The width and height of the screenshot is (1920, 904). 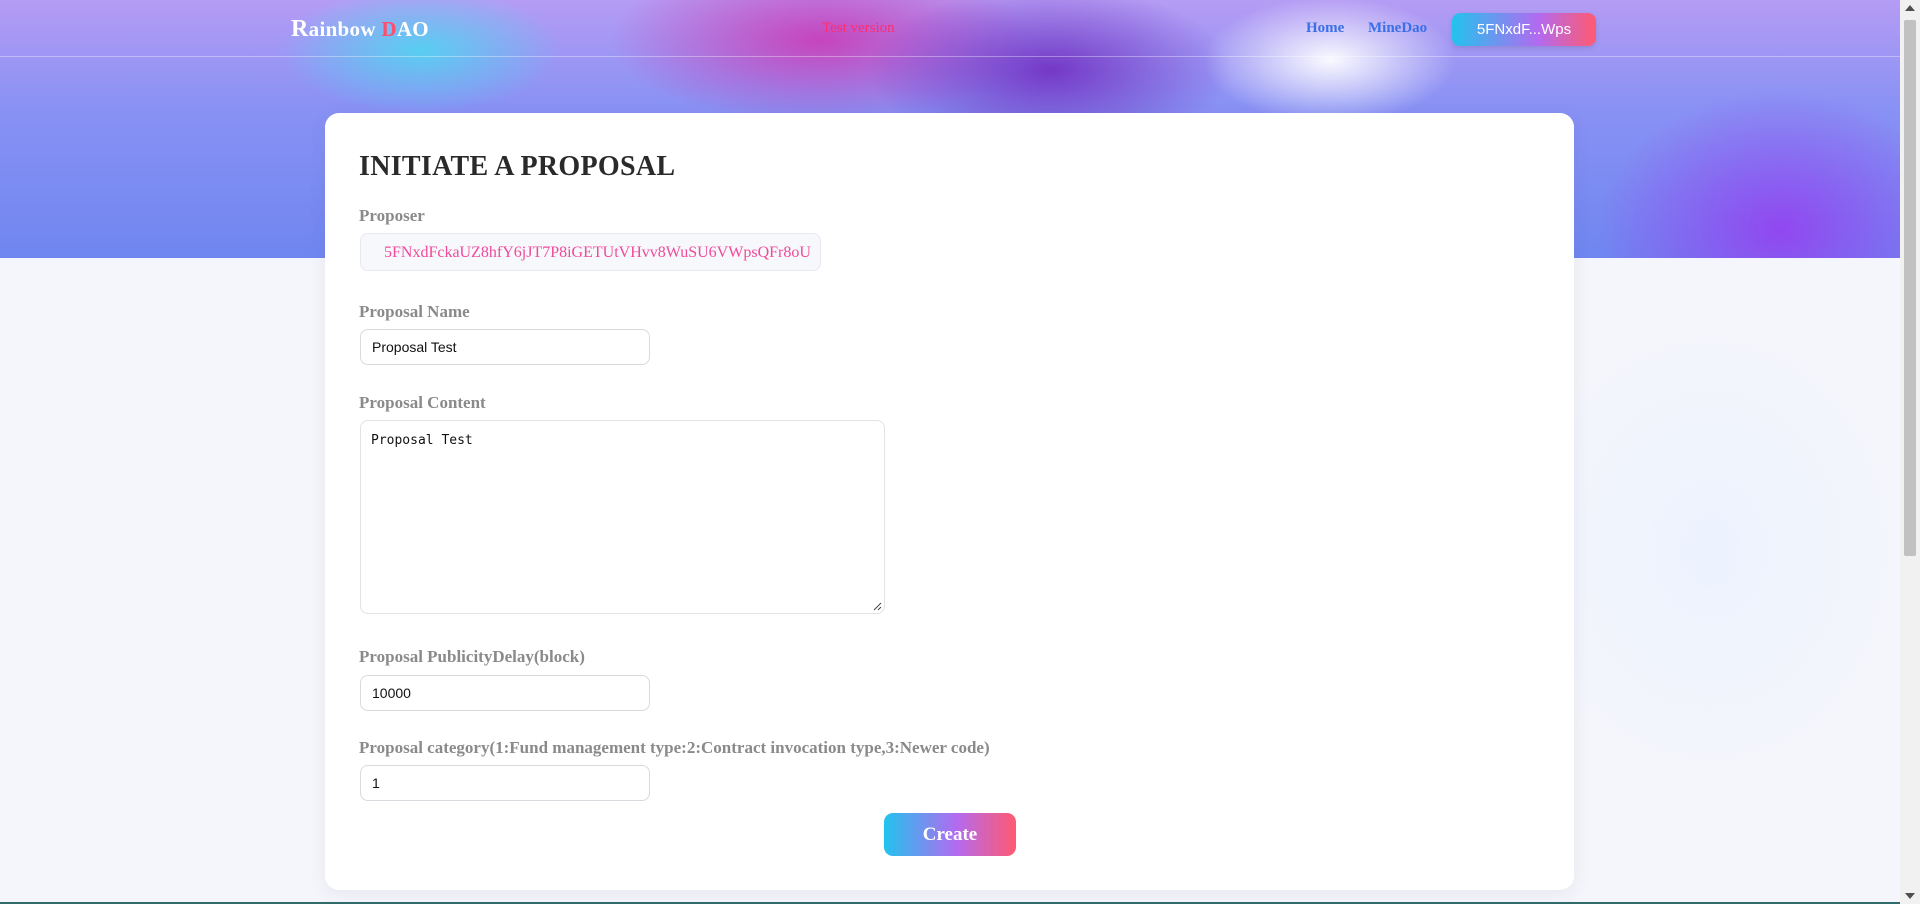 I want to click on logo-letter-d: D, so click(x=389, y=29).